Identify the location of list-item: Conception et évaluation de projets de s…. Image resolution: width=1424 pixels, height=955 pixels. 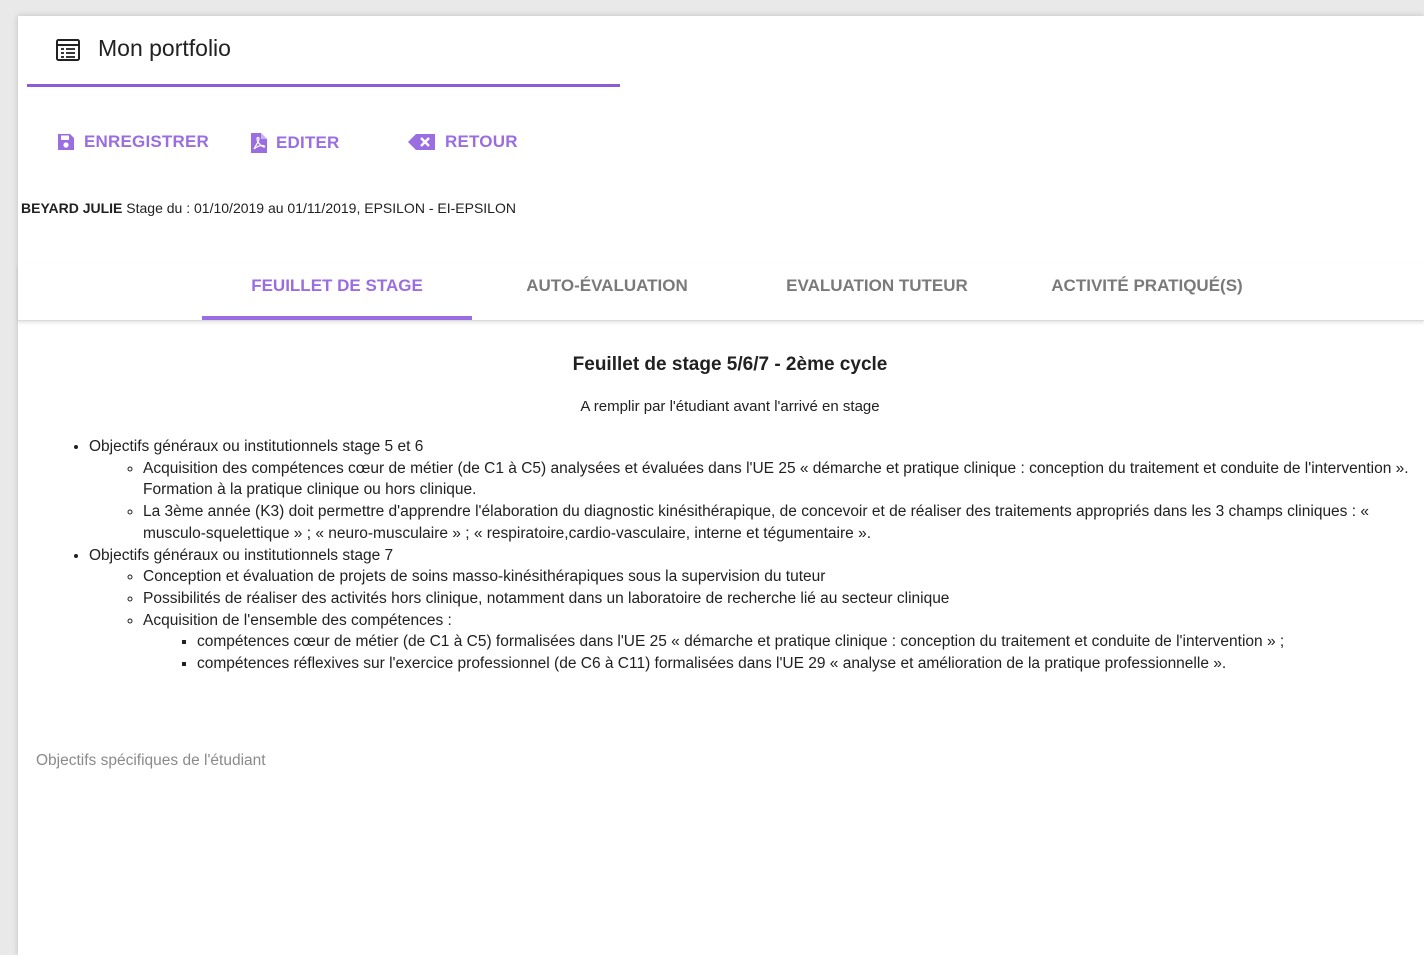
(780, 577).